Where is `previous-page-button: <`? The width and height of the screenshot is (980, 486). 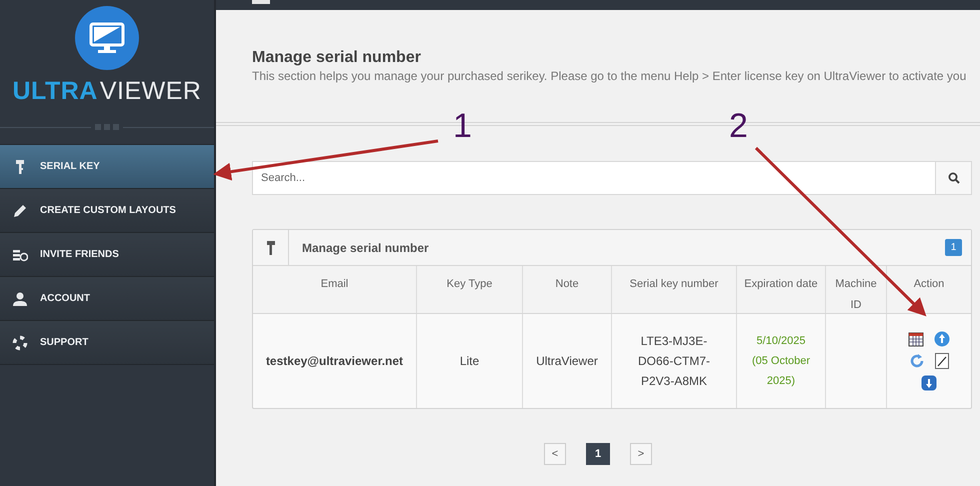 previous-page-button: < is located at coordinates (555, 454).